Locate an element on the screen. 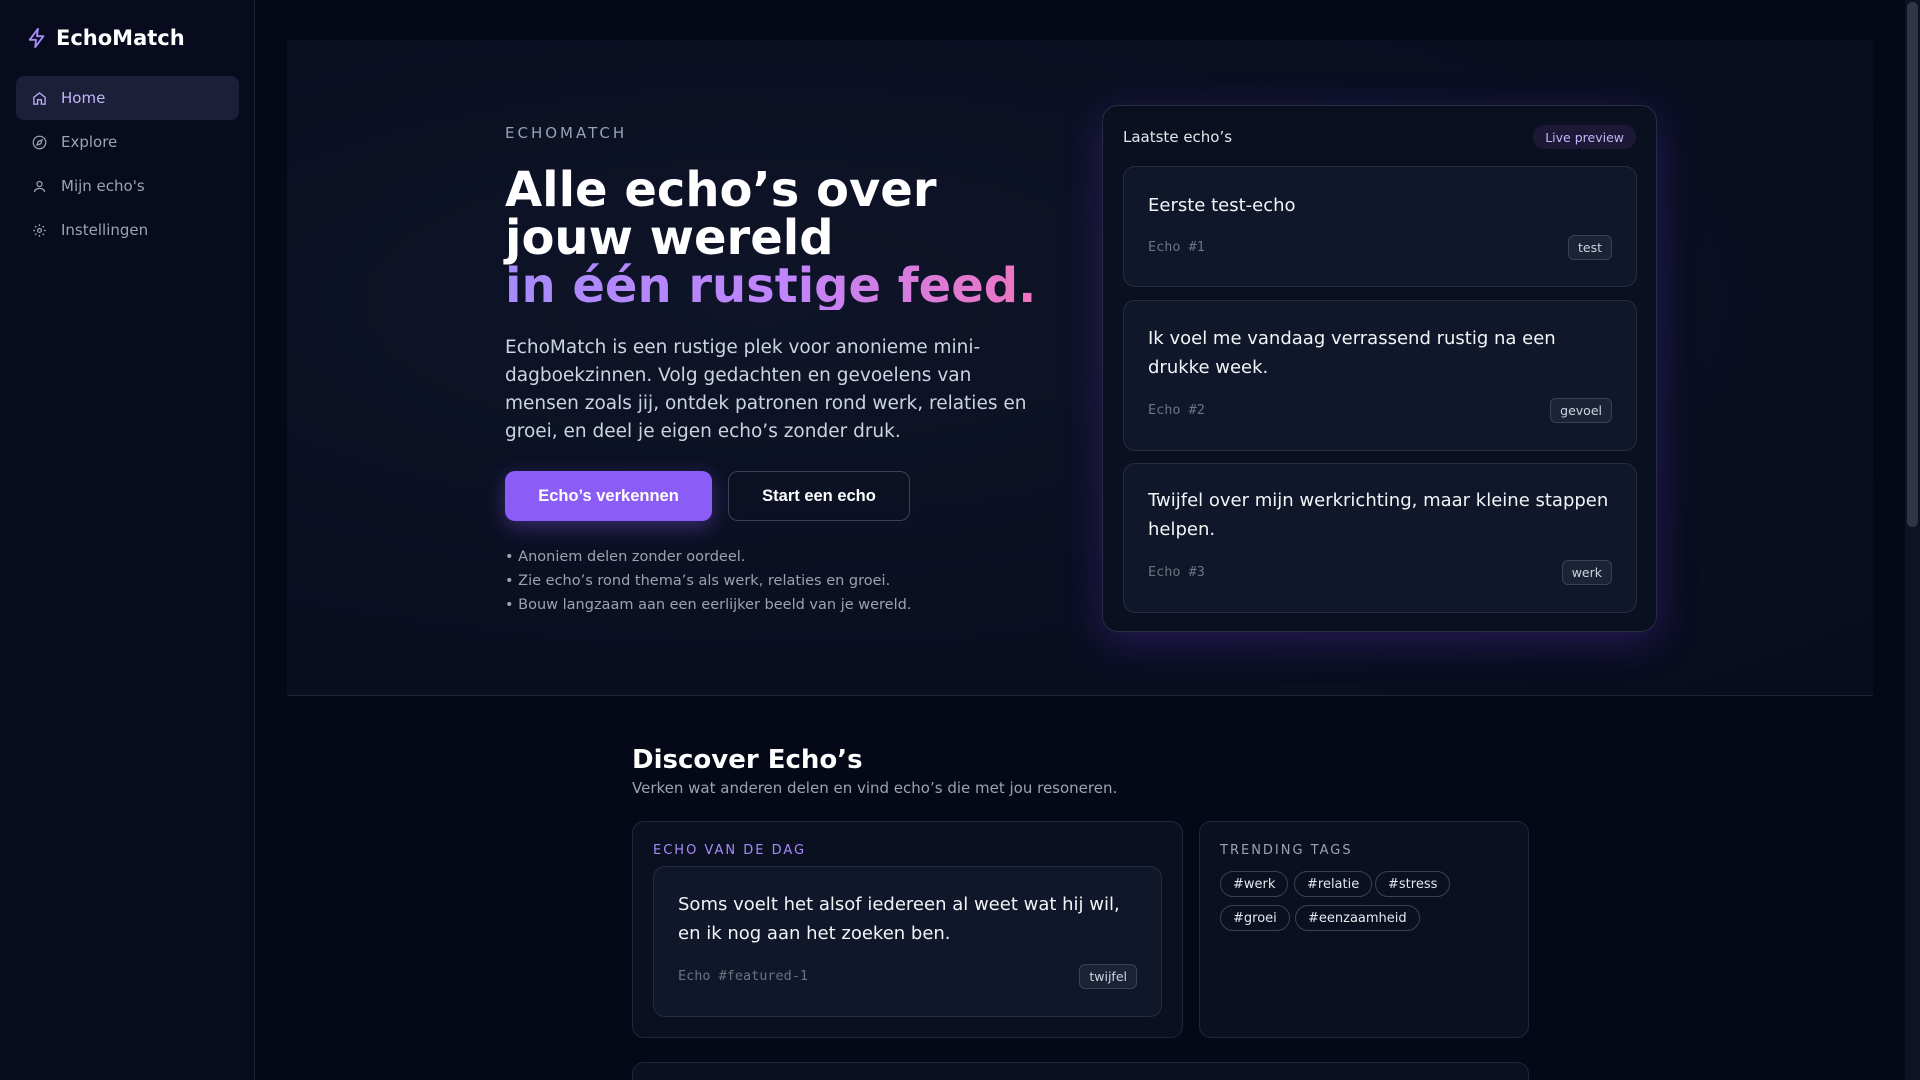 The image size is (1920, 1080). compass-icon is located at coordinates (39, 142).